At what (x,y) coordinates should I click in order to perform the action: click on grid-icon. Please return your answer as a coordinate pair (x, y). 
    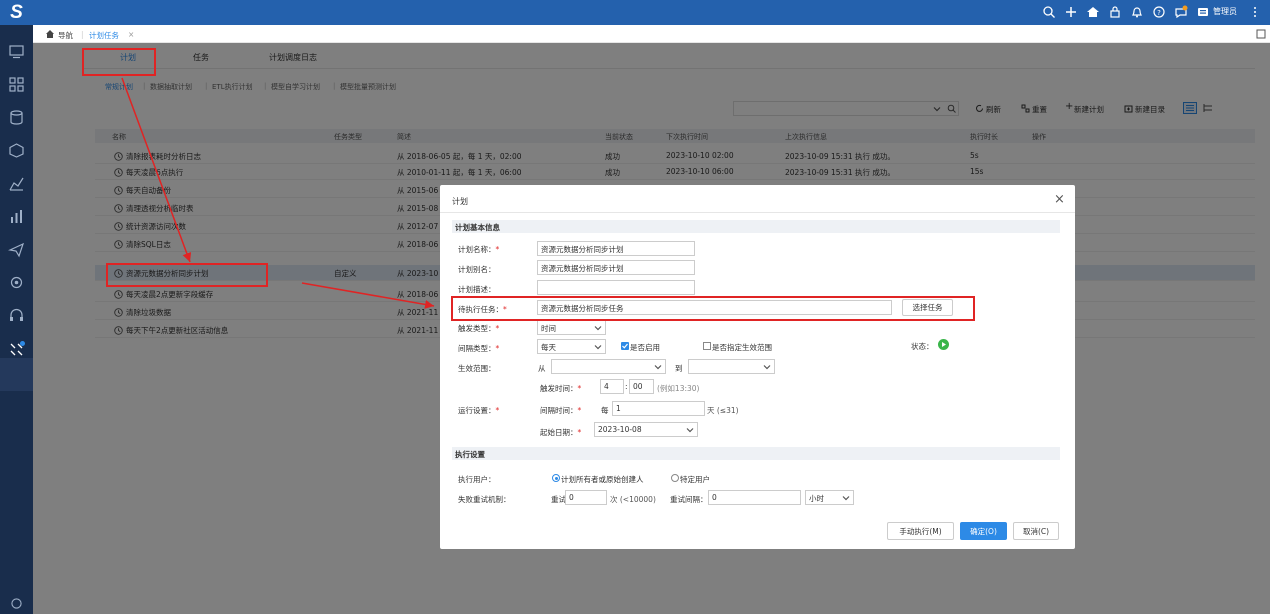
    Looking at the image, I should click on (16, 84).